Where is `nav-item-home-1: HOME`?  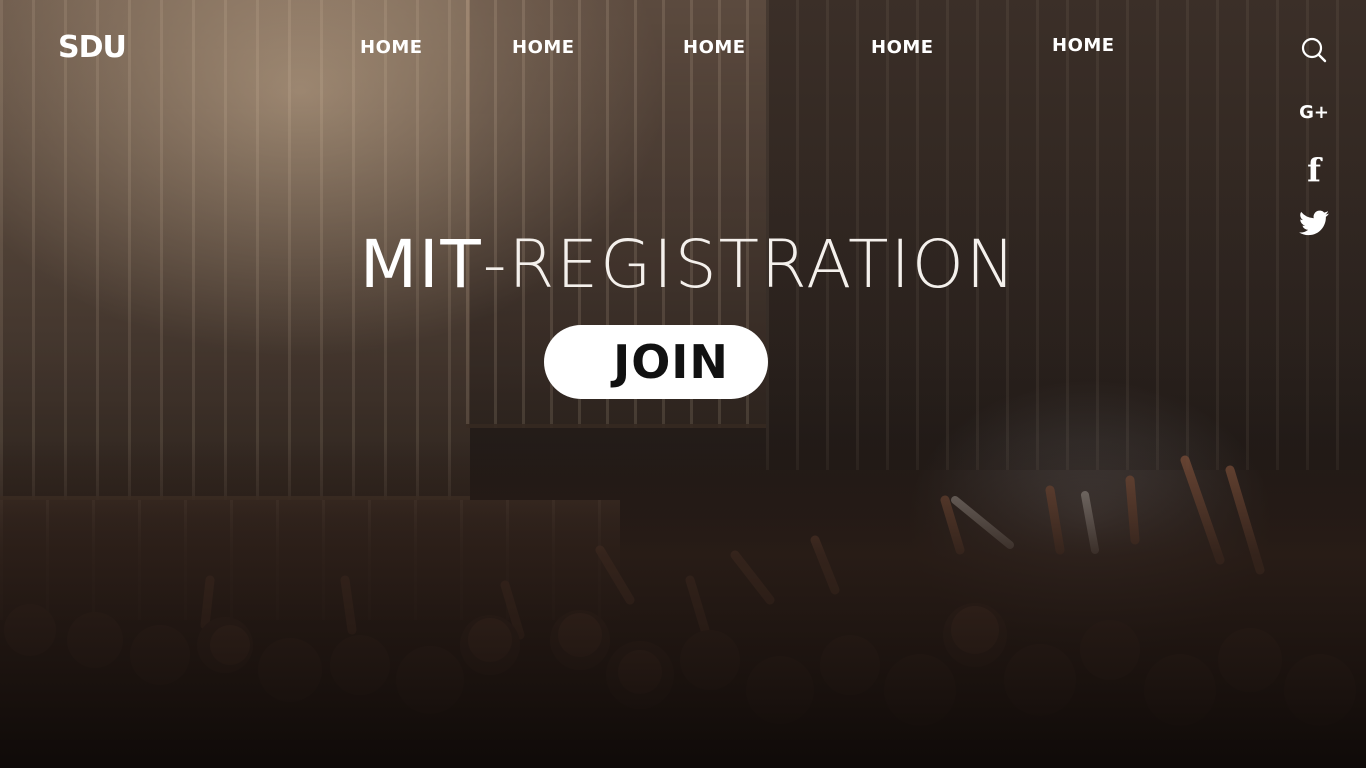 nav-item-home-1: HOME is located at coordinates (391, 48).